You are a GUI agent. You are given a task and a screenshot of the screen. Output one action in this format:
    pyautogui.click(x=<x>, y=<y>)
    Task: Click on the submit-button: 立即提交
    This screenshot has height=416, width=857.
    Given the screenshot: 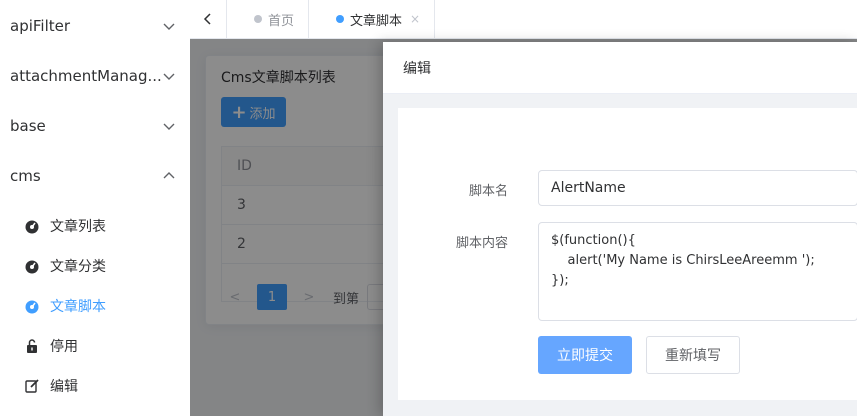 What is the action you would take?
    pyautogui.click(x=585, y=355)
    